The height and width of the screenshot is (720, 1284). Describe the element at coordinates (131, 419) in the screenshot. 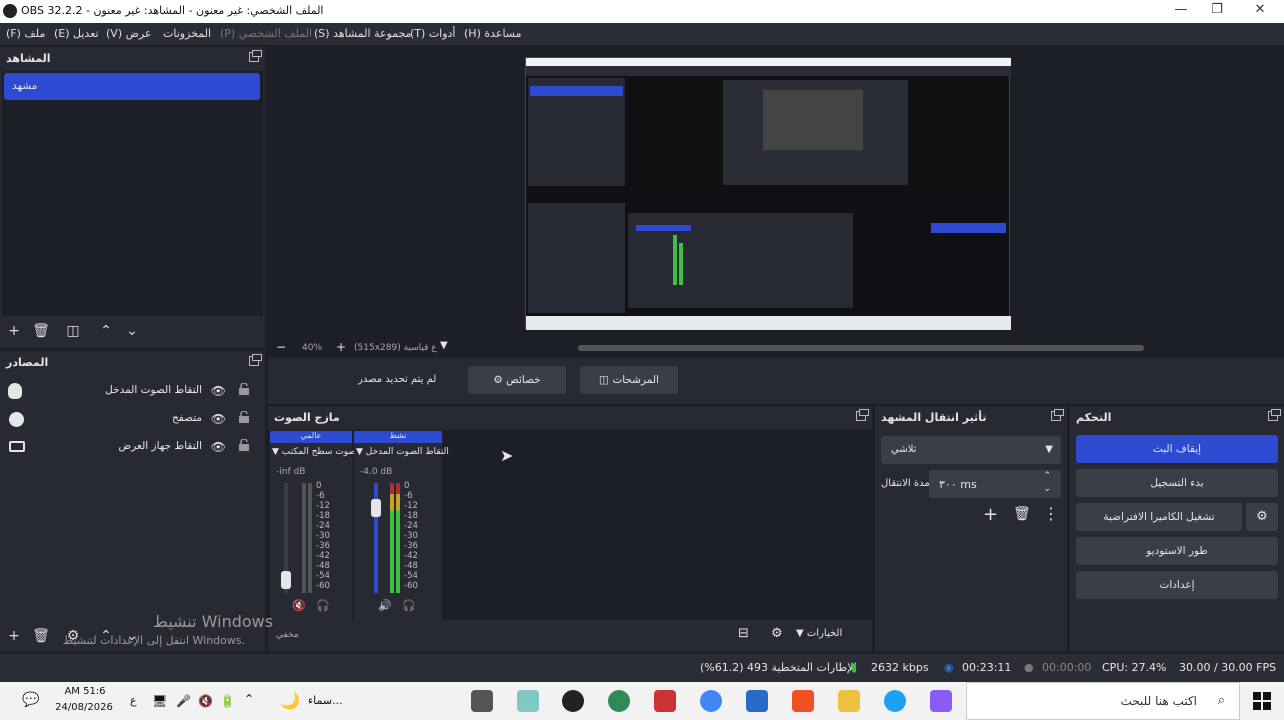

I see `source-row: متصفح 👁` at that location.